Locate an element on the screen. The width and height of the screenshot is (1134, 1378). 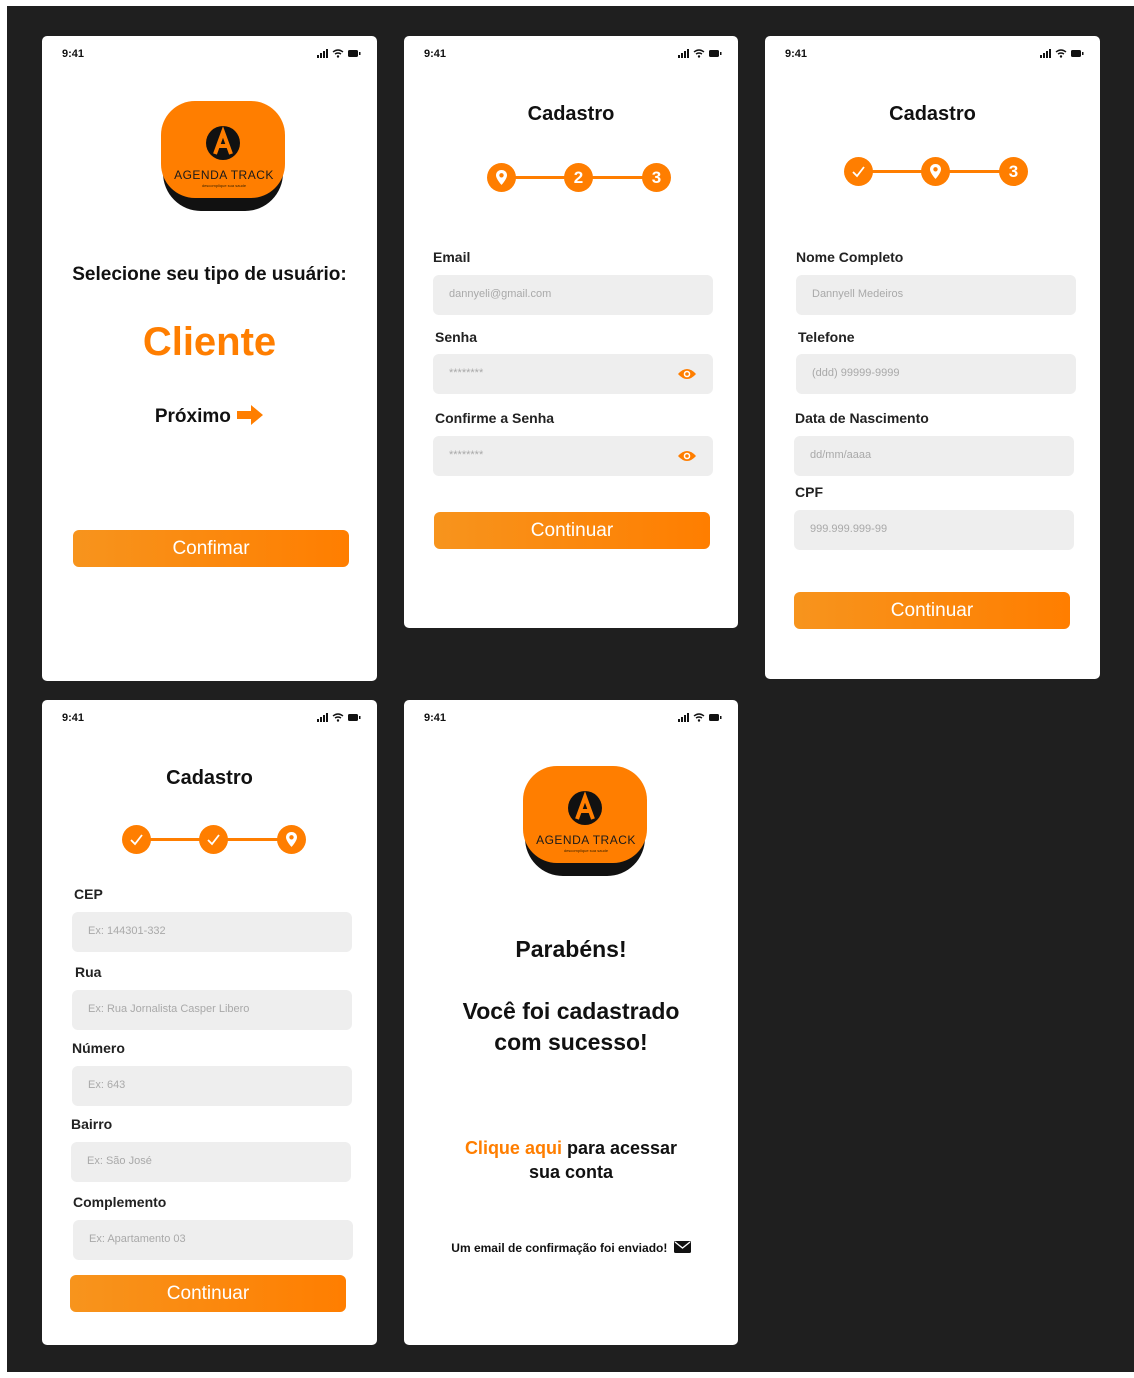
confirm-button: Confimar is located at coordinates (211, 548).